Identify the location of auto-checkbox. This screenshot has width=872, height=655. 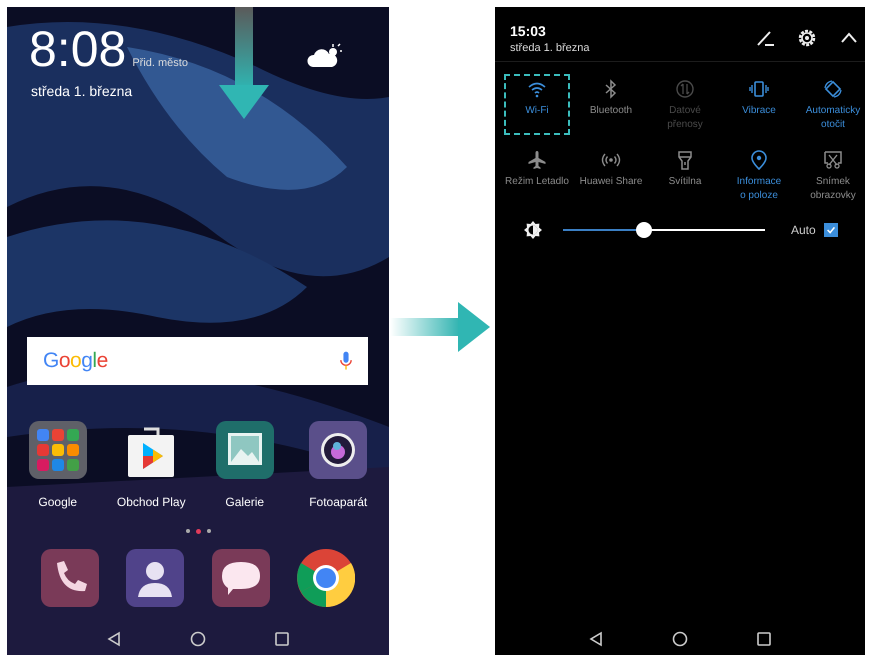
(831, 230).